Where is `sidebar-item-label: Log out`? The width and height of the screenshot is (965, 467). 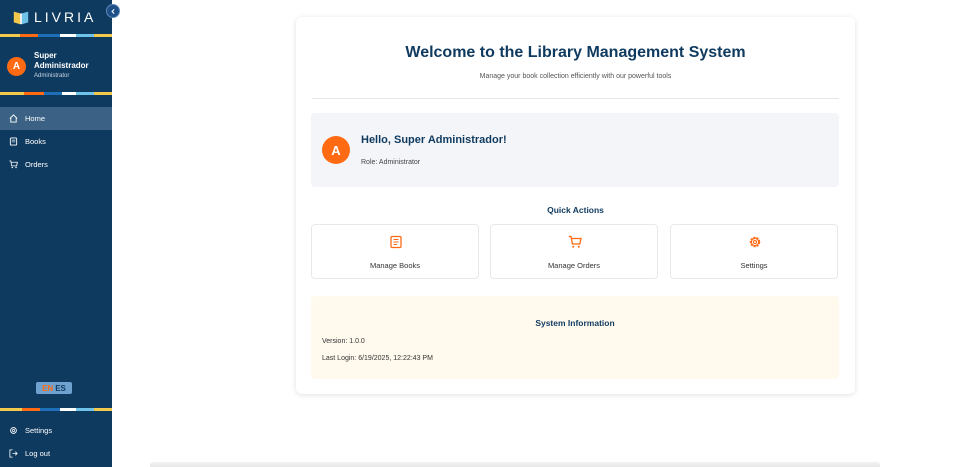 sidebar-item-label: Log out is located at coordinates (38, 453).